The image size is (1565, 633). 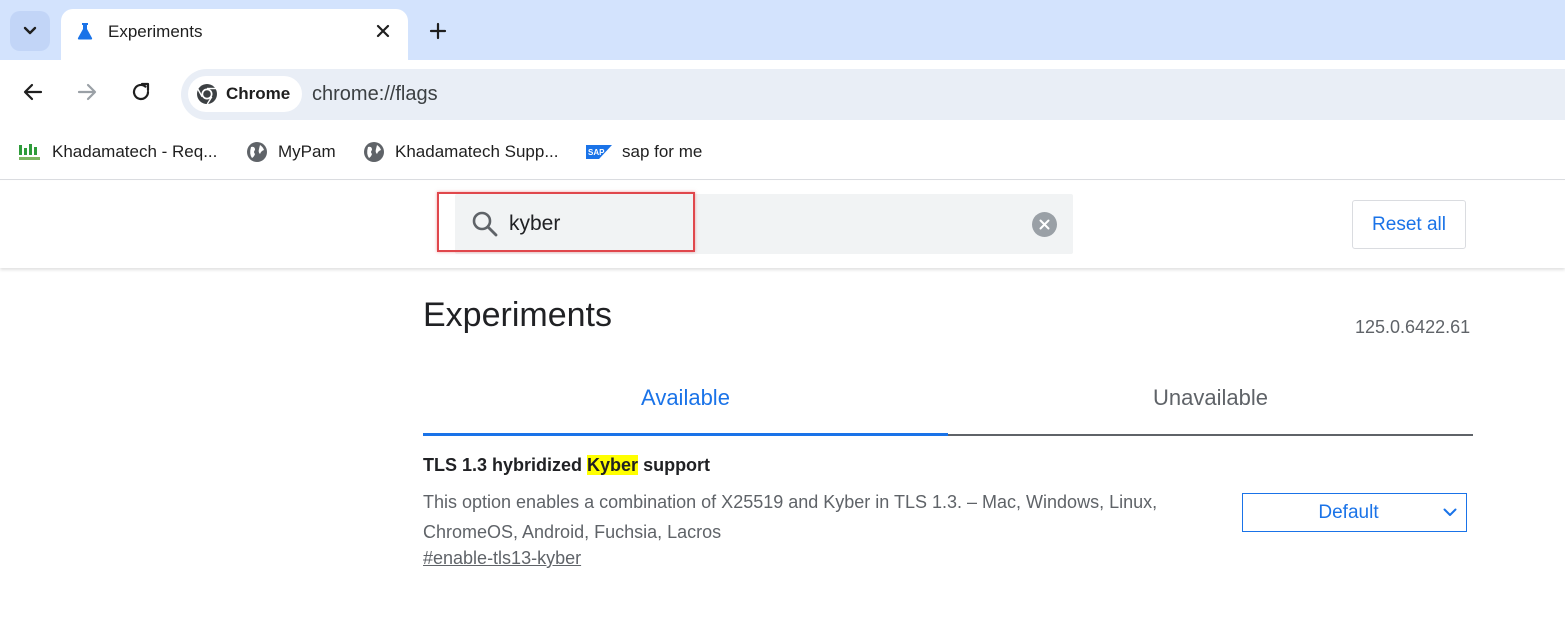 What do you see at coordinates (485, 224) in the screenshot?
I see `search-icon` at bounding box center [485, 224].